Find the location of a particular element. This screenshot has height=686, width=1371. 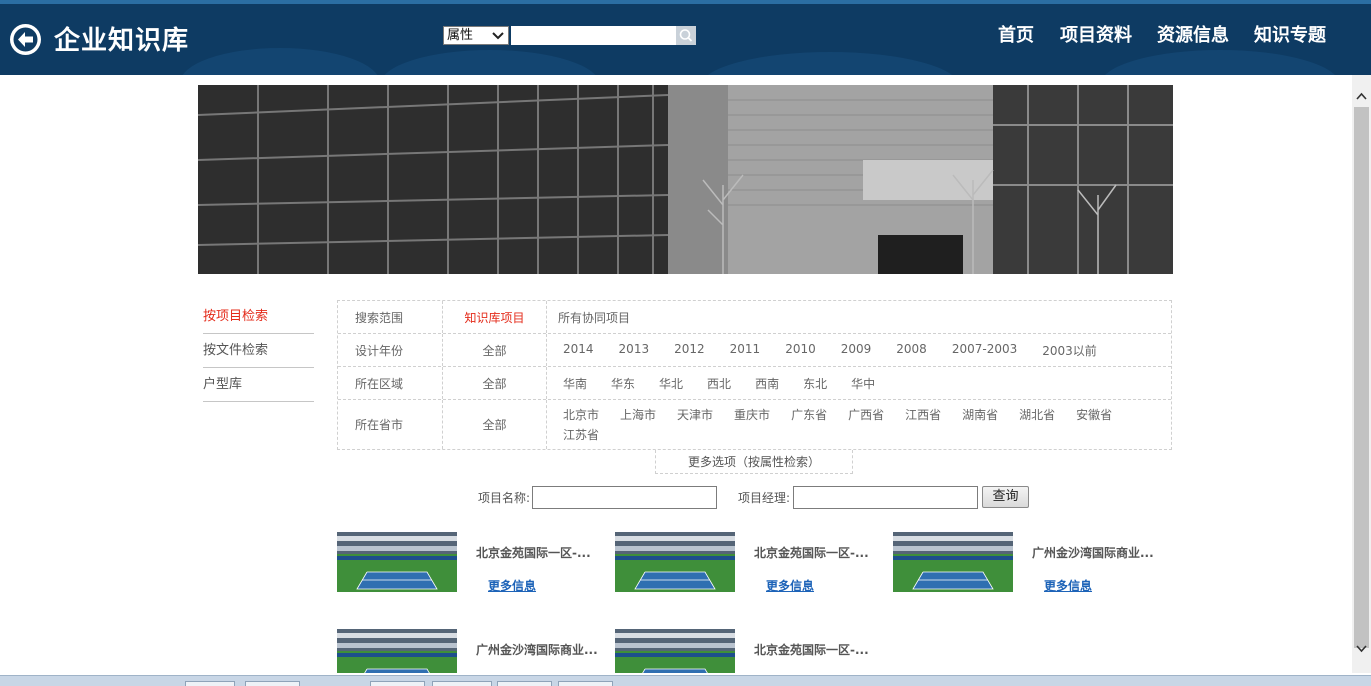

filter-option: 东北 is located at coordinates (815, 383).